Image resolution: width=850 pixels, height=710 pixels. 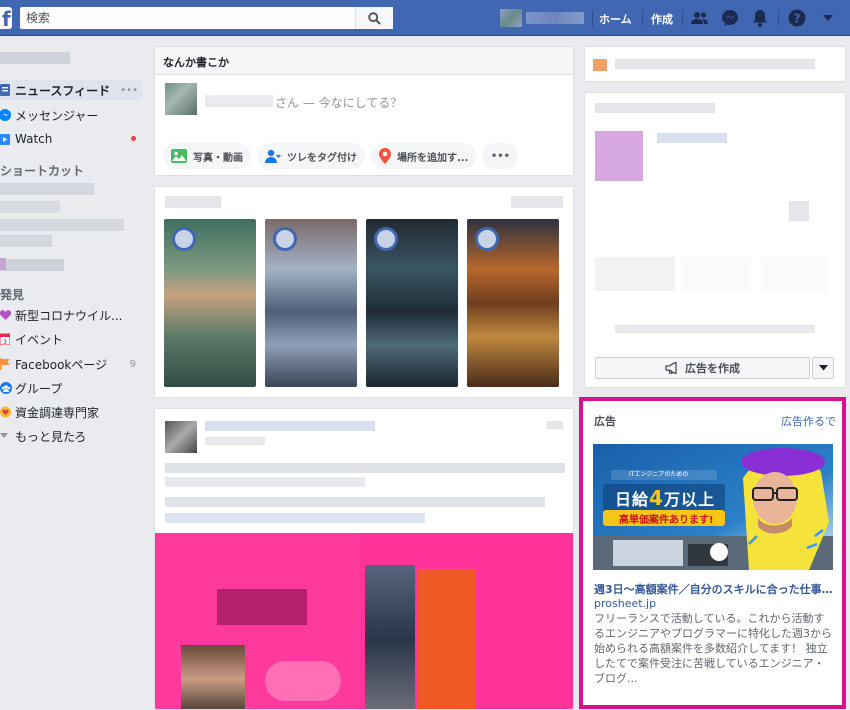 I want to click on edit-more-button: •••, so click(x=129, y=90).